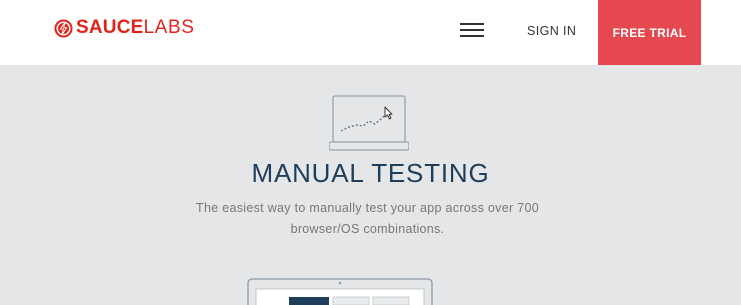 The height and width of the screenshot is (305, 741). Describe the element at coordinates (340, 291) in the screenshot. I see `laptop-icon` at that location.